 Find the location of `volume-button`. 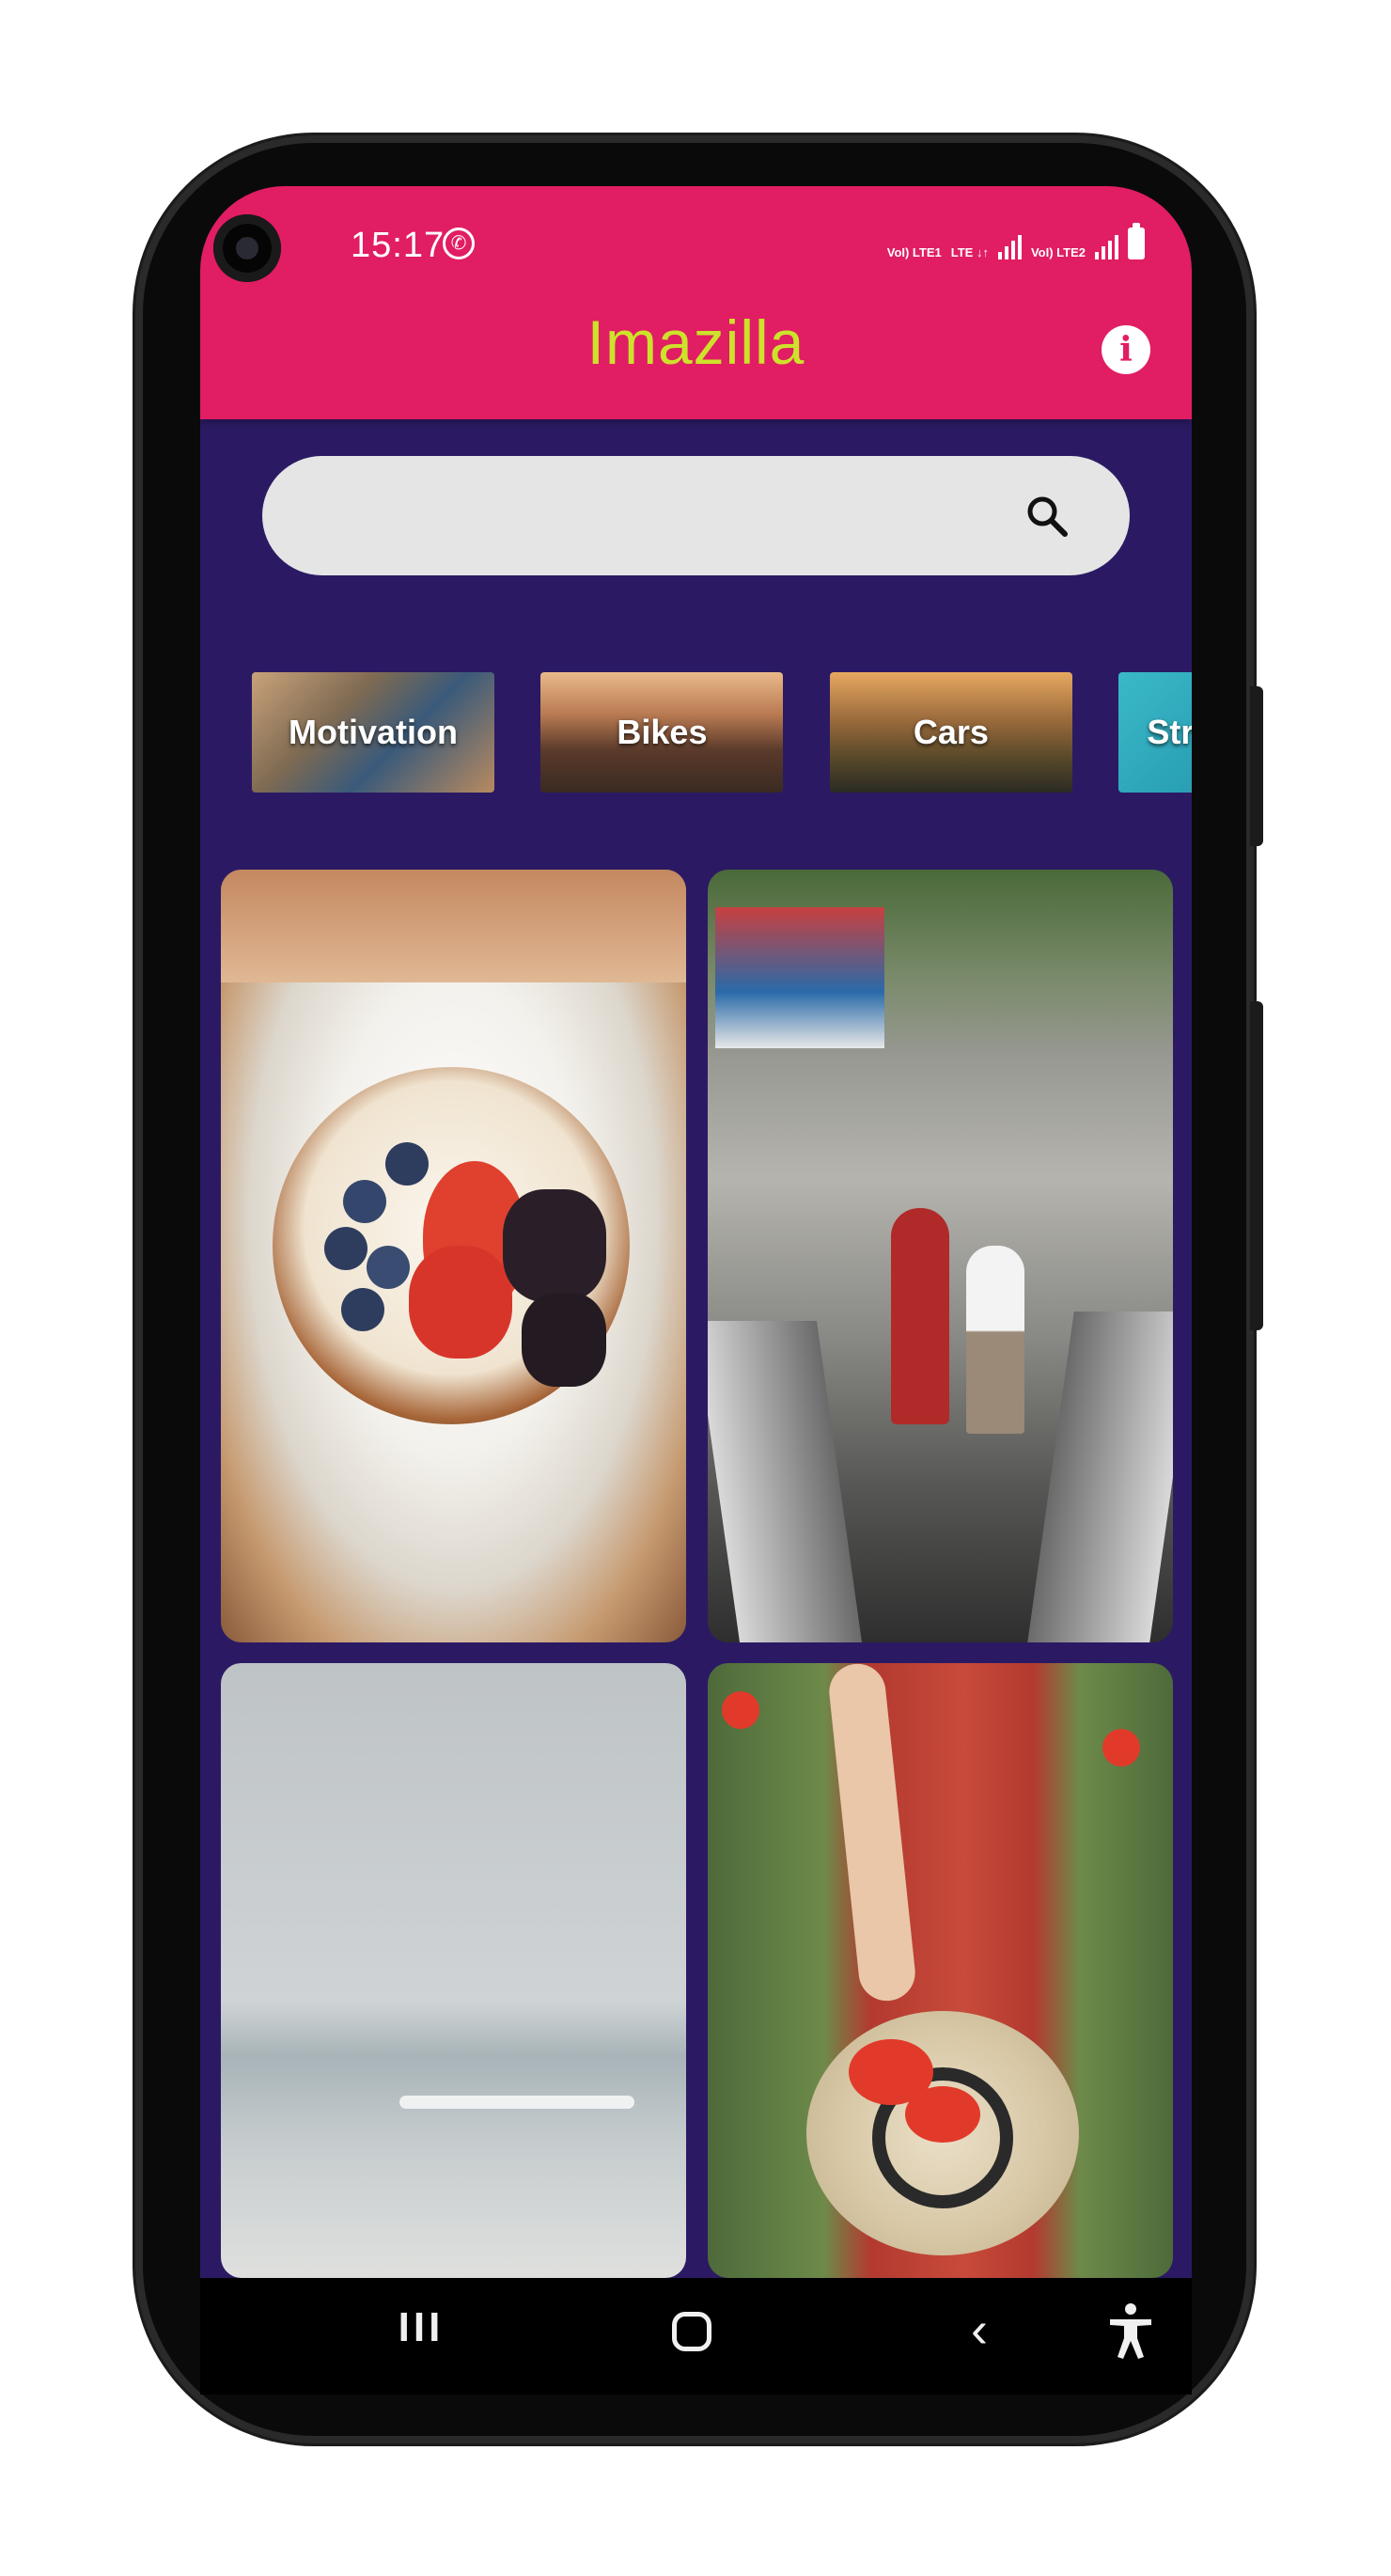

volume-button is located at coordinates (1256, 766).